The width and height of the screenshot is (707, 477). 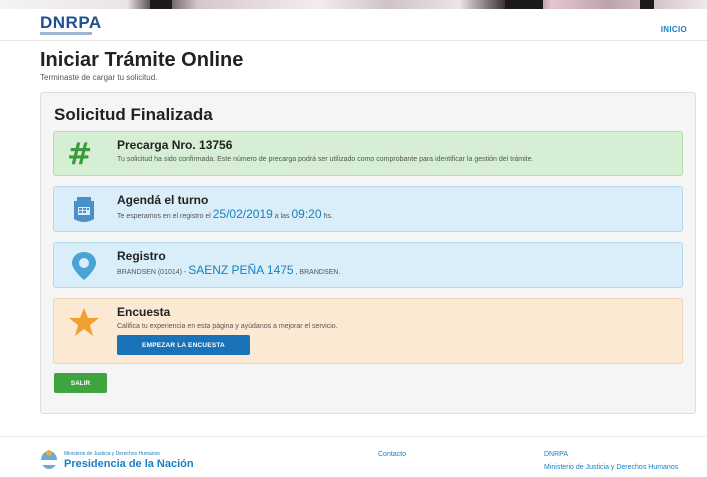 I want to click on turno-text-pre: Te esperamos en el registro el, so click(x=164, y=216).